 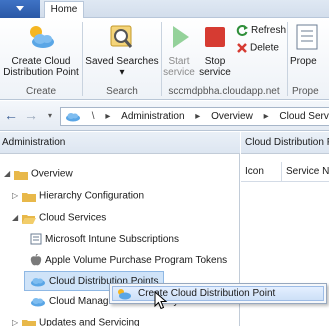 I want to click on create-cdp-label: Create Cloud Distribution Point, so click(x=41, y=67).